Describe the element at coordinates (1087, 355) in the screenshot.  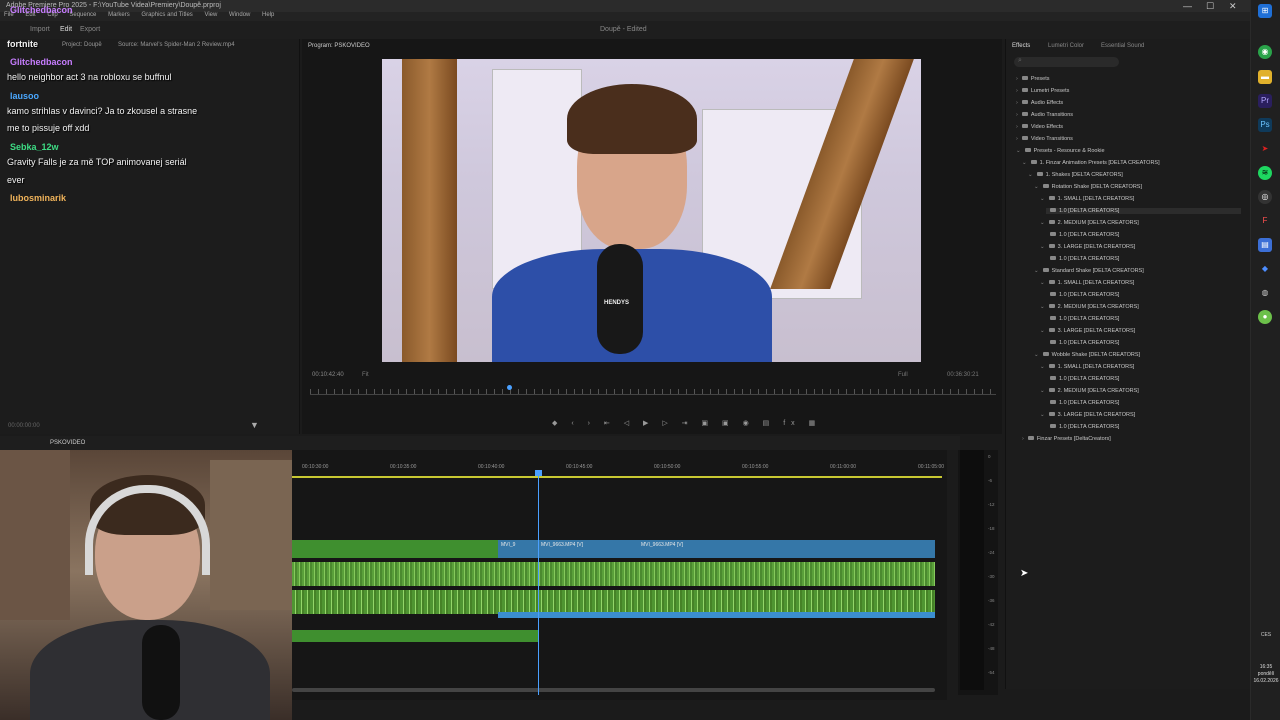
I see `effects-tree-item: ⌄ Wobble Shake [DELTA CREATORS]` at that location.